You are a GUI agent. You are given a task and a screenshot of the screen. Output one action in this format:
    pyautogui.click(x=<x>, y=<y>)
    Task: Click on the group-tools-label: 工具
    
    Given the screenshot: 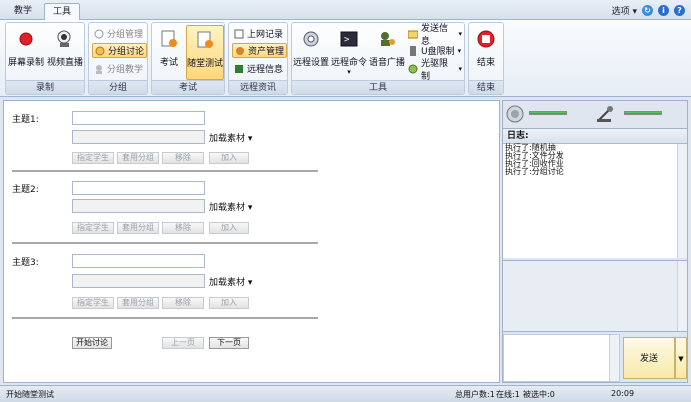 What is the action you would take?
    pyautogui.click(x=378, y=87)
    